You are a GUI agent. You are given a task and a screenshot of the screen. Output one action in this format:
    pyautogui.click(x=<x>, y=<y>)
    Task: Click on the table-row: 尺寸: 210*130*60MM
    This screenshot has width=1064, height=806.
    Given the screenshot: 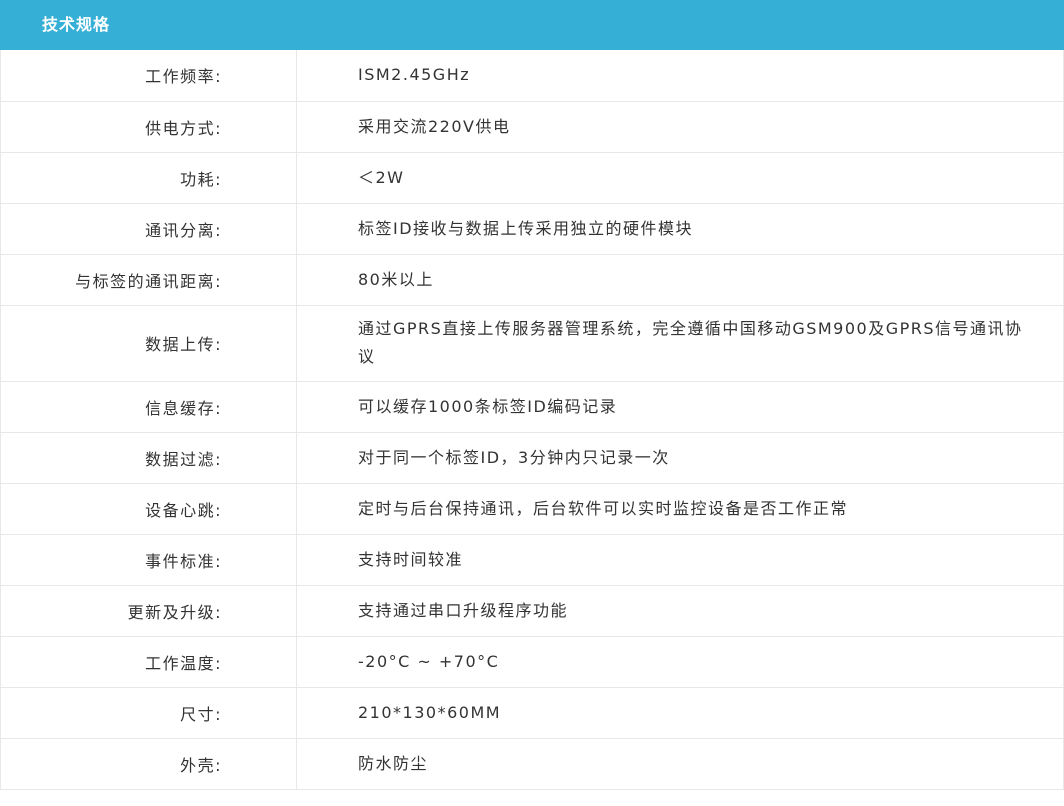 What is the action you would take?
    pyautogui.click(x=532, y=712)
    